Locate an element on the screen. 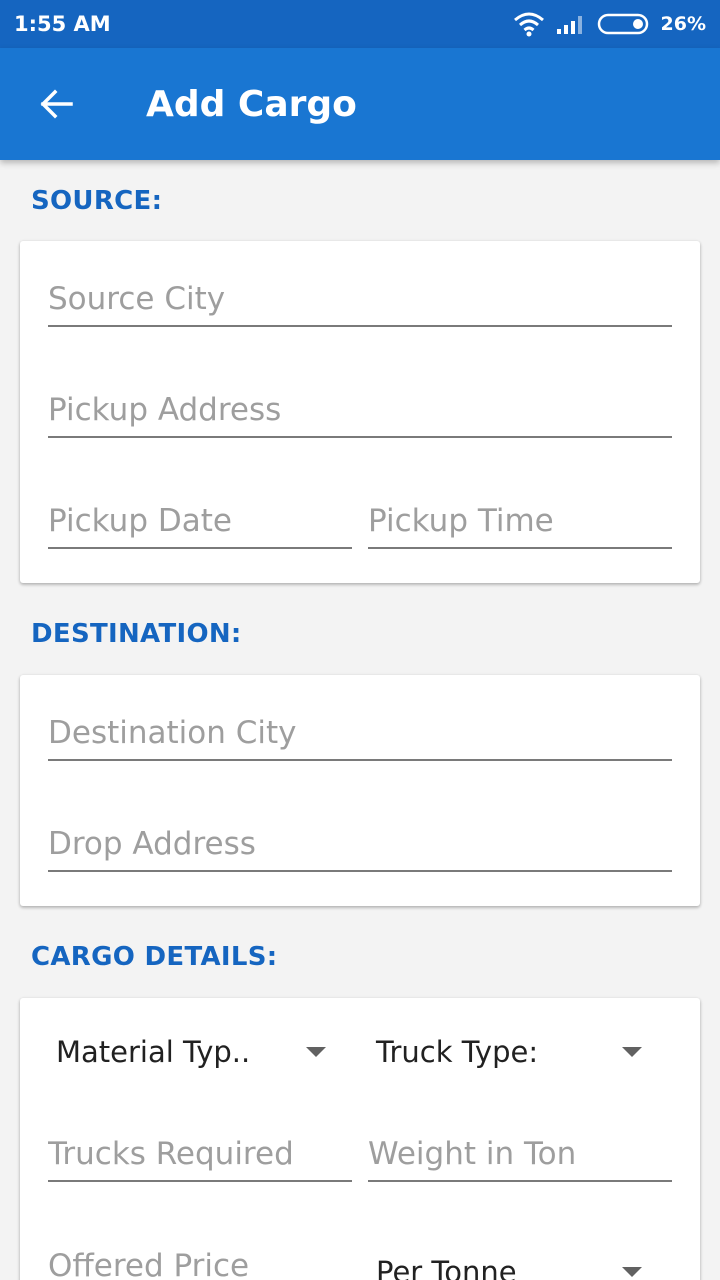 This screenshot has height=1280, width=720. price-unit-label: Per Tonne is located at coordinates (446, 1267).